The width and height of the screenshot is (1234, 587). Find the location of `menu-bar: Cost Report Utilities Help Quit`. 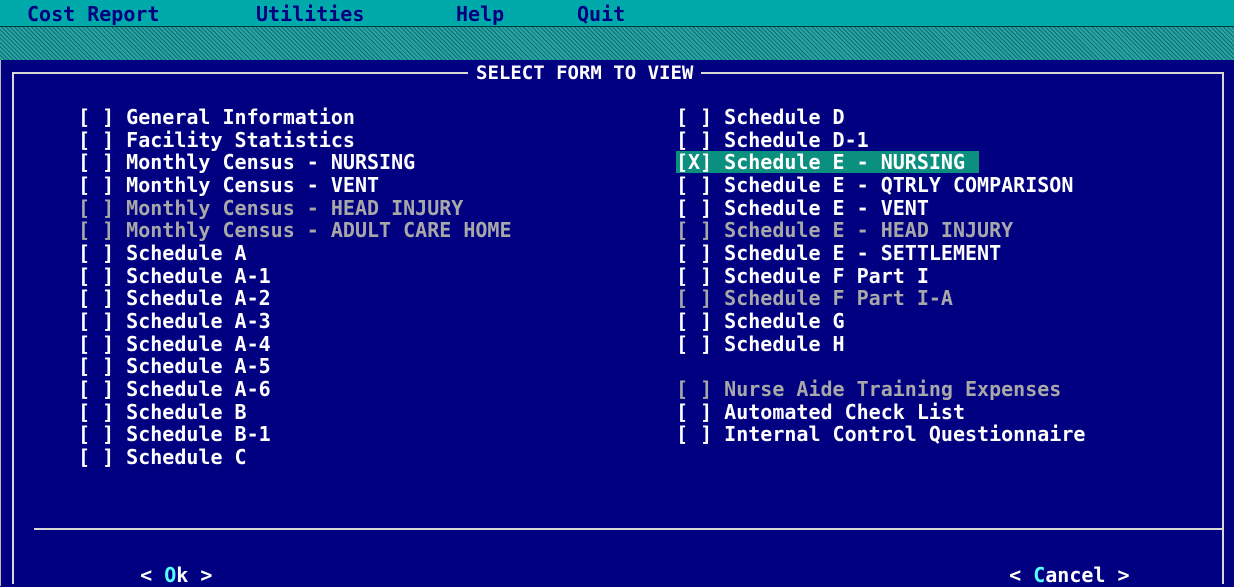

menu-bar: Cost Report Utilities Help Quit is located at coordinates (617, 13).